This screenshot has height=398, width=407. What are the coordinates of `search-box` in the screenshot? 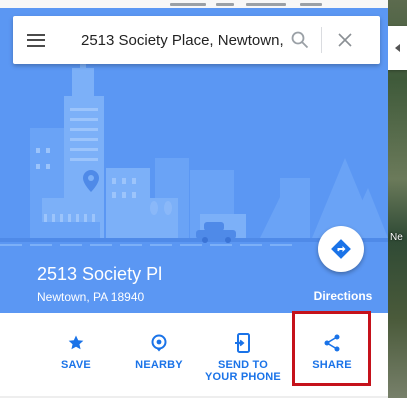 It's located at (196, 40).